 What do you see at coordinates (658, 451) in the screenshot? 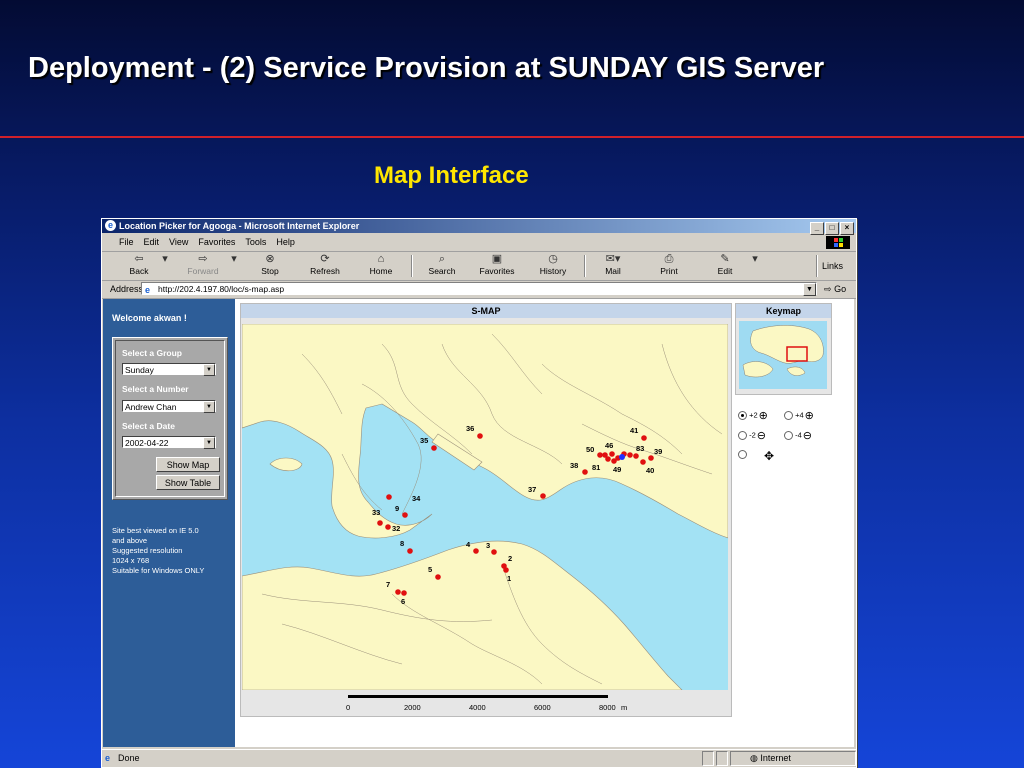
I see `marker-label: 39` at bounding box center [658, 451].